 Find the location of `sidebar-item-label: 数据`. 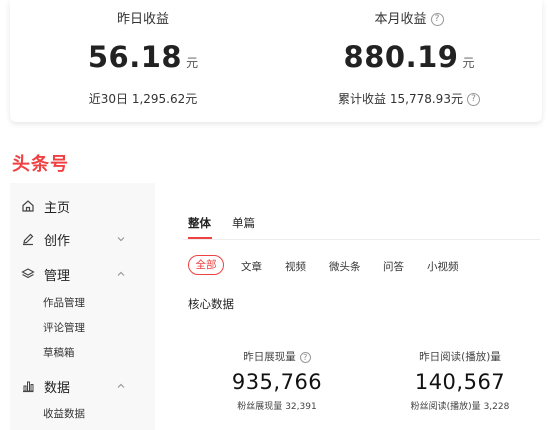

sidebar-item-label: 数据 is located at coordinates (57, 388).